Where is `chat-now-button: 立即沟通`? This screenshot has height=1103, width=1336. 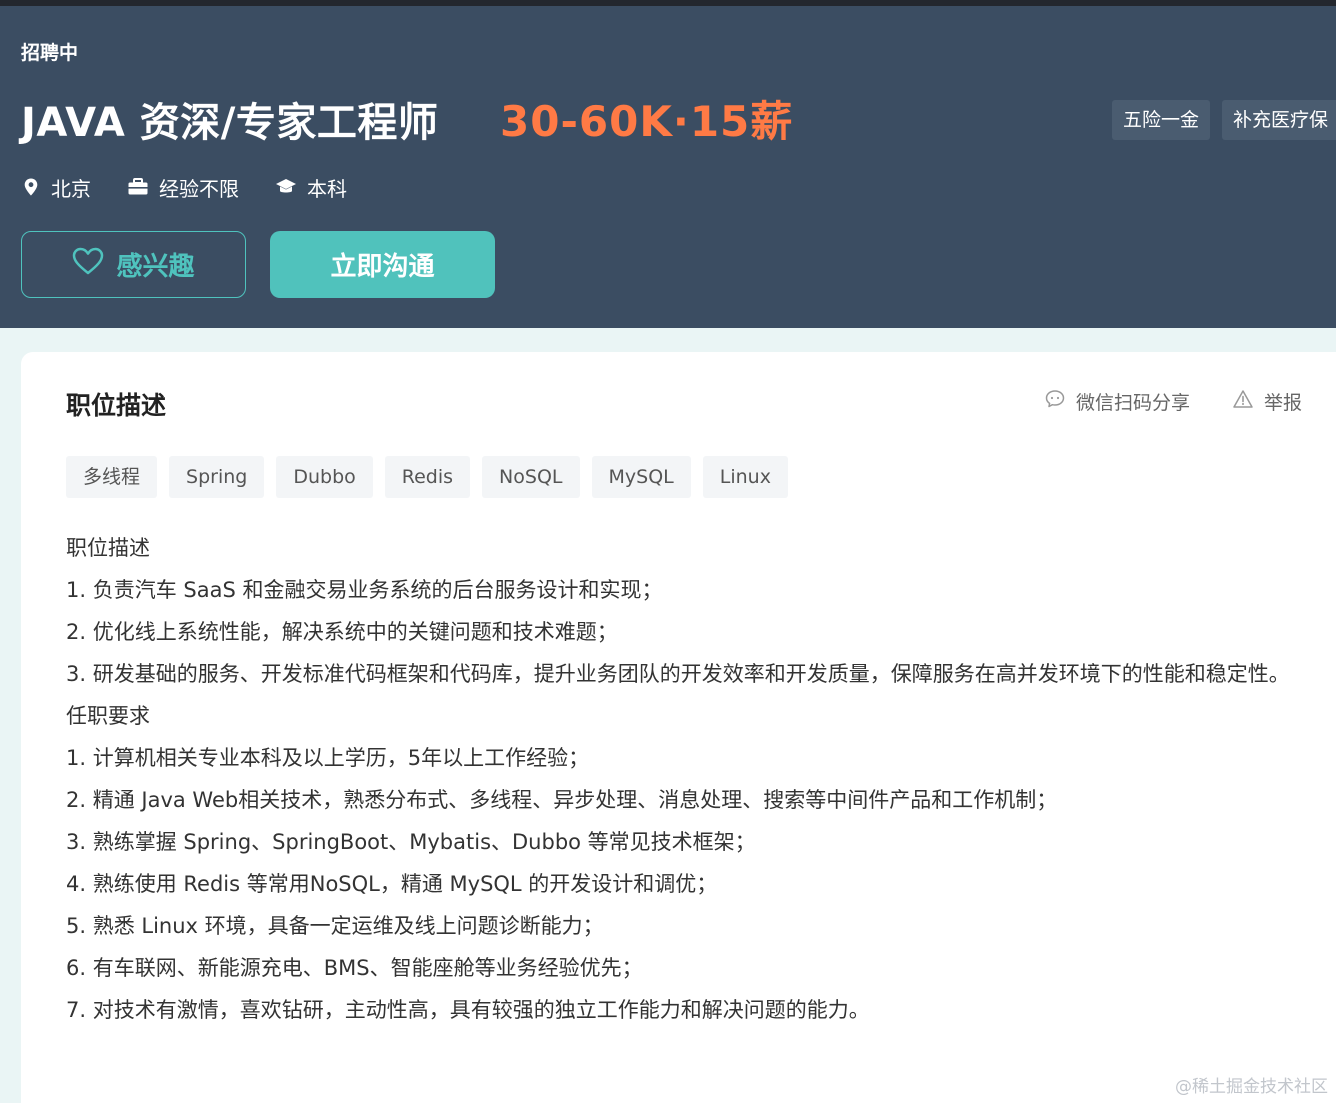 chat-now-button: 立即沟通 is located at coordinates (382, 264).